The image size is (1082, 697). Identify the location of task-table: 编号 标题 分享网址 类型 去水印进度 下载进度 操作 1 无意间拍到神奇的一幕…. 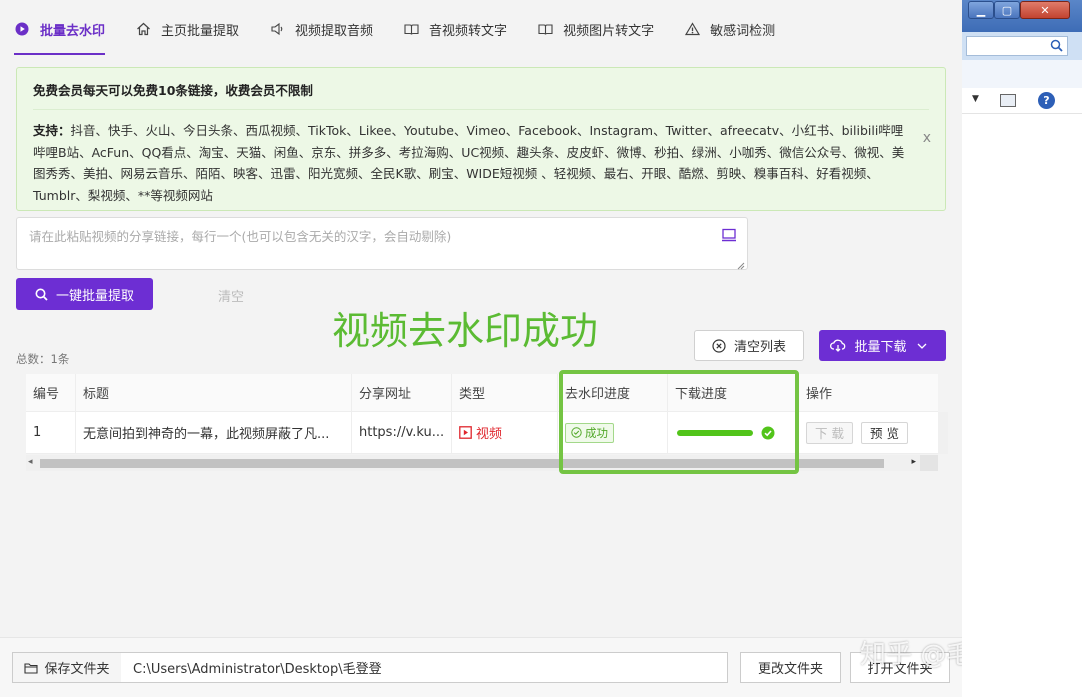
(487, 422).